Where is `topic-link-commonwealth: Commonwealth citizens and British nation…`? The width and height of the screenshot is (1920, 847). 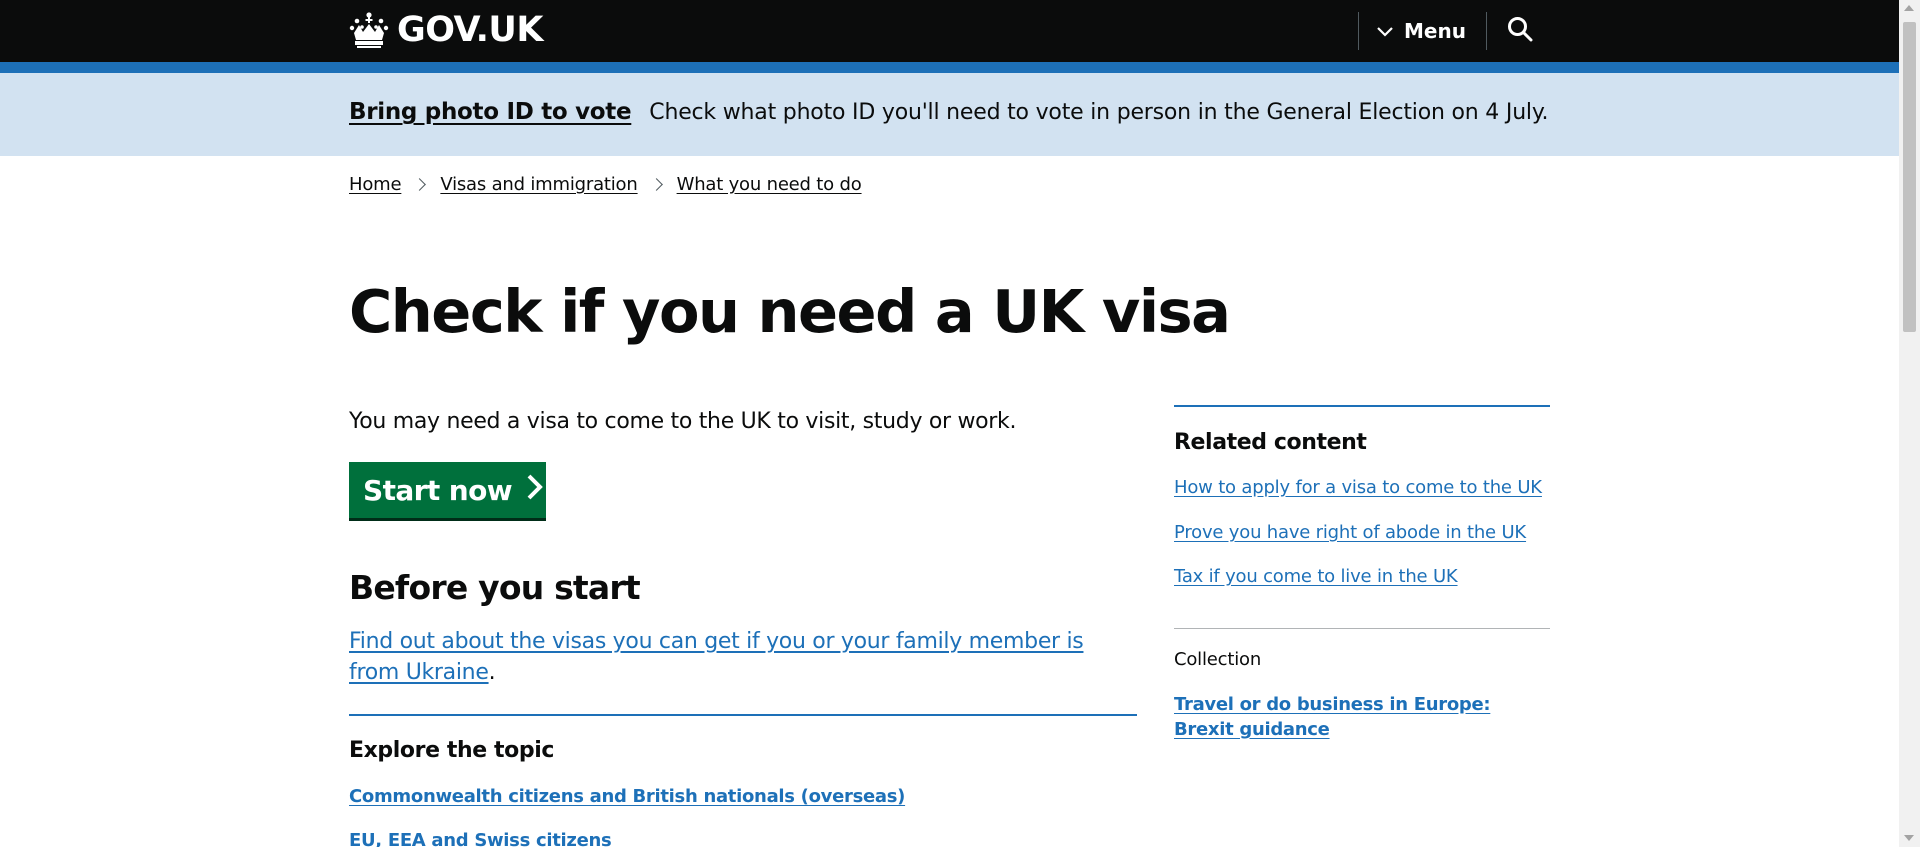 topic-link-commonwealth: Commonwealth citizens and British nation… is located at coordinates (627, 797).